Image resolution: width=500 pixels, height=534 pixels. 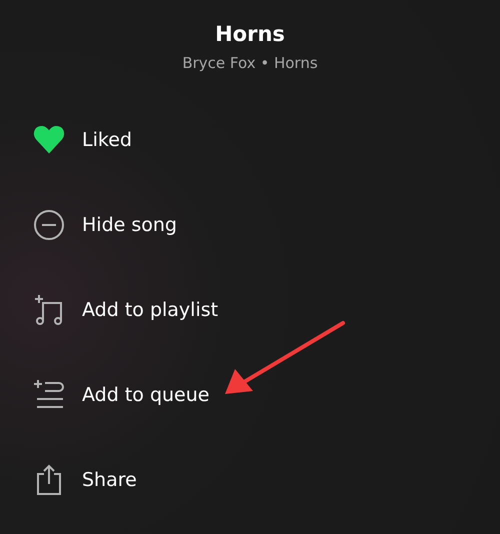 I want to click on menu-item-label: Add to playlist, so click(x=150, y=310).